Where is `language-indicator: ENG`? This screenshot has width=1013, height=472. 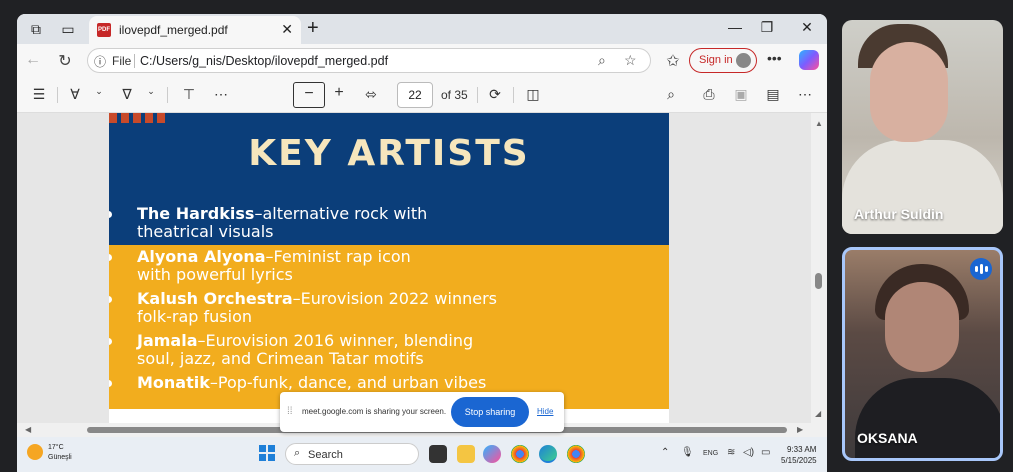
language-indicator: ENG is located at coordinates (710, 453).